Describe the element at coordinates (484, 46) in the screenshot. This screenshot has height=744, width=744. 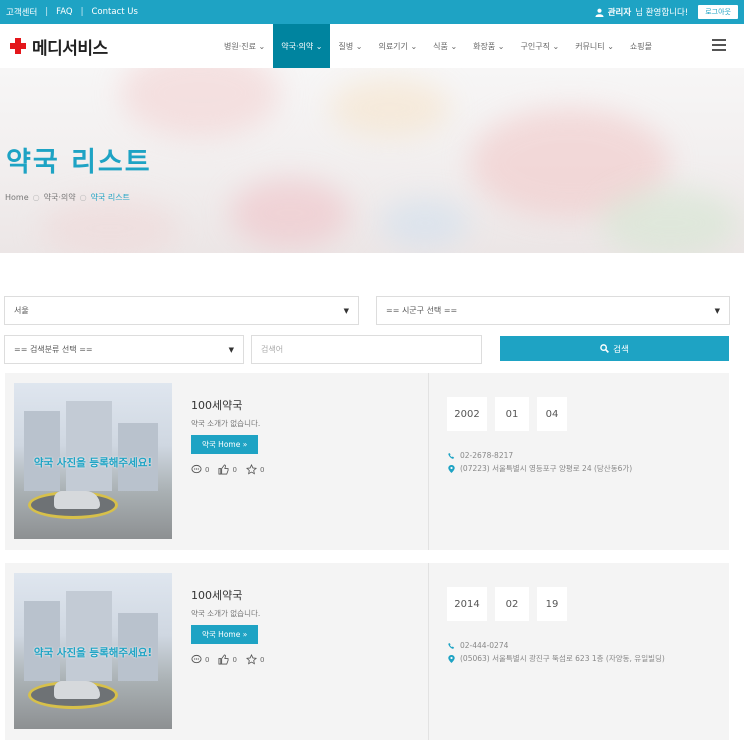
I see `menu-label: 화장품` at that location.